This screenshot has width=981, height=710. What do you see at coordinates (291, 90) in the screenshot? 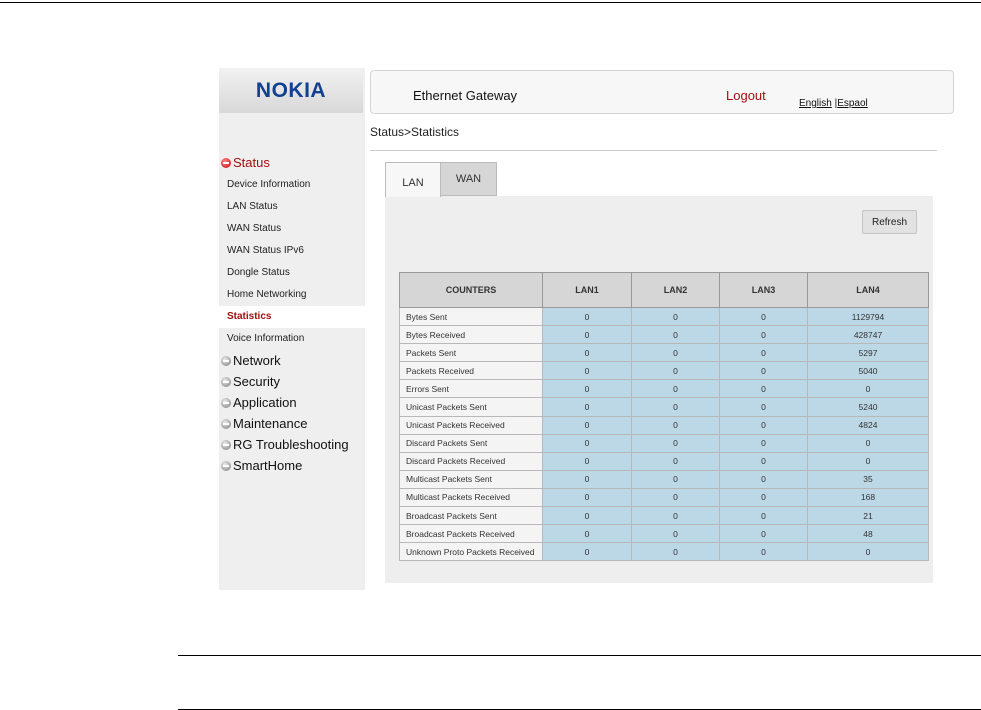
I see `nokia-logo: NOKIA` at bounding box center [291, 90].